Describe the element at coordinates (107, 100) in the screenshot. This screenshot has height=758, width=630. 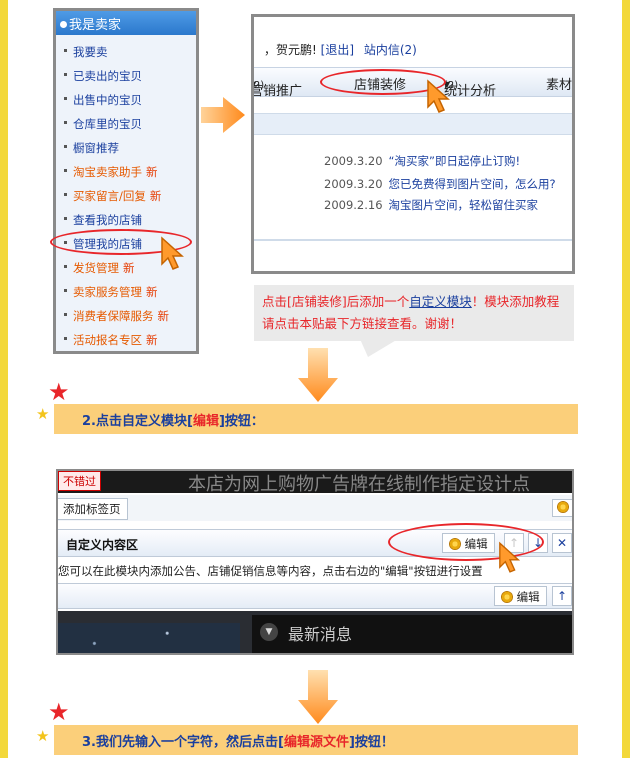
I see `seller-menu-item-label: 出售中的宝贝` at that location.